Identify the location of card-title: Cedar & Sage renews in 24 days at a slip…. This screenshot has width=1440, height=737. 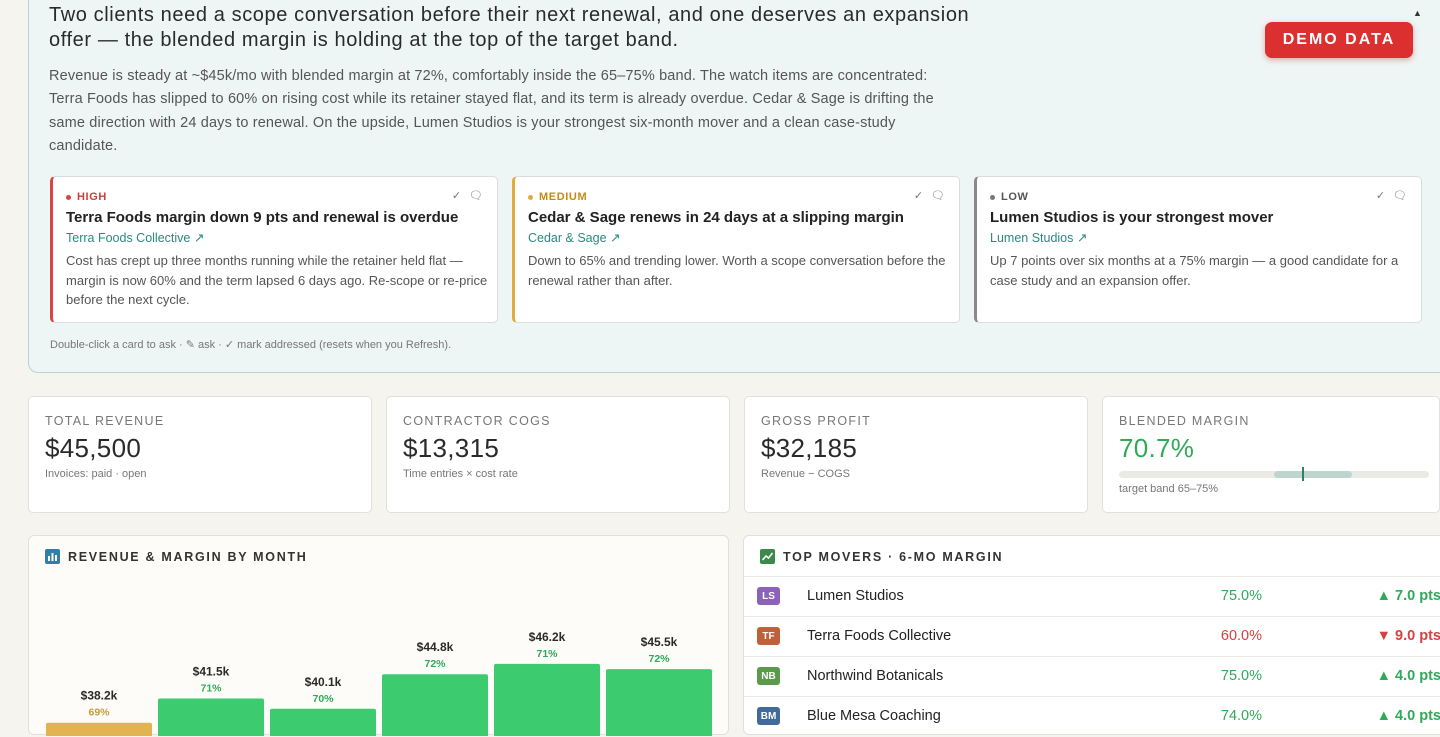
(716, 217).